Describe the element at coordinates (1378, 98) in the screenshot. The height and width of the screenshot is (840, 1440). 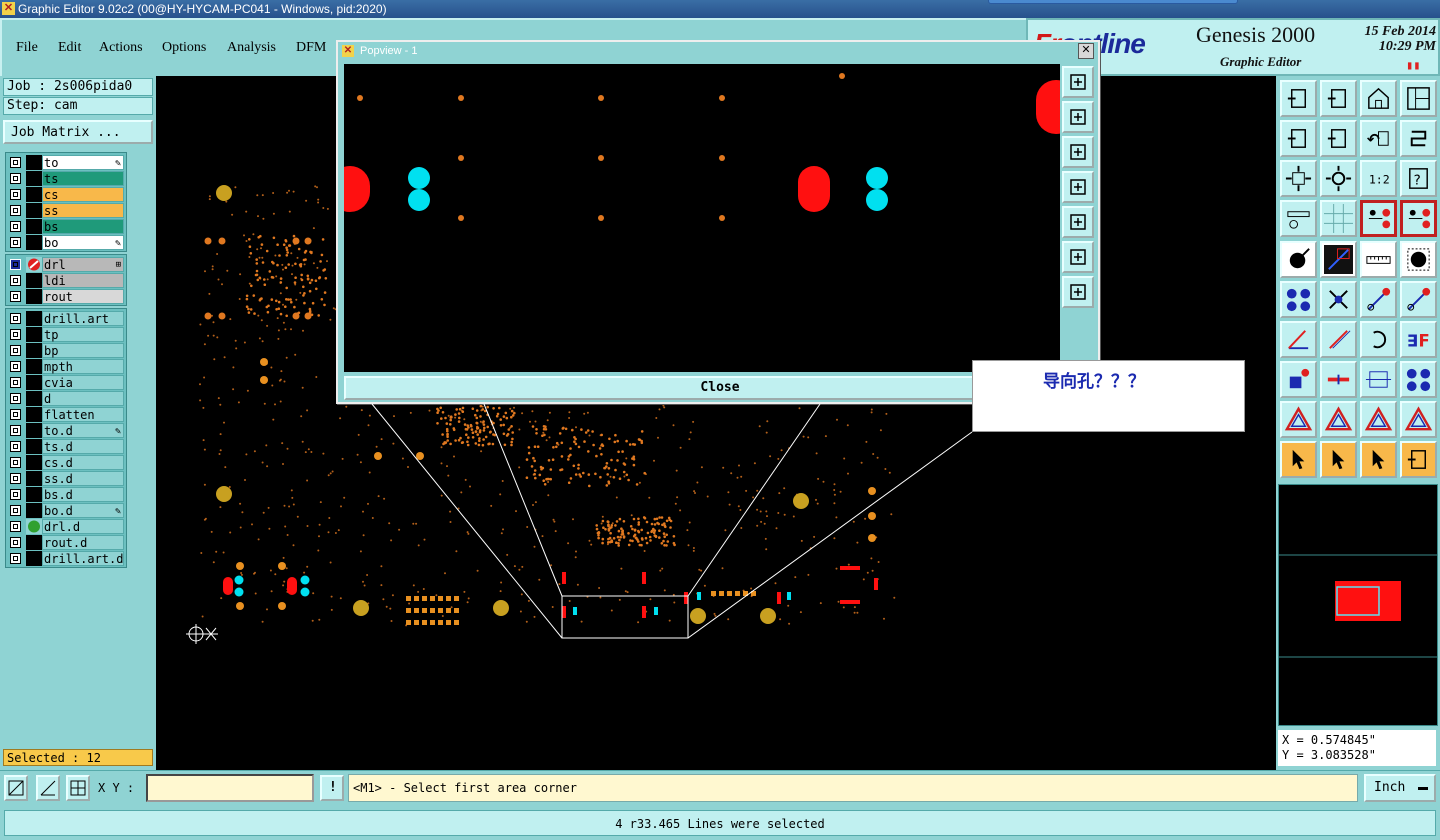
I see `home-button` at that location.